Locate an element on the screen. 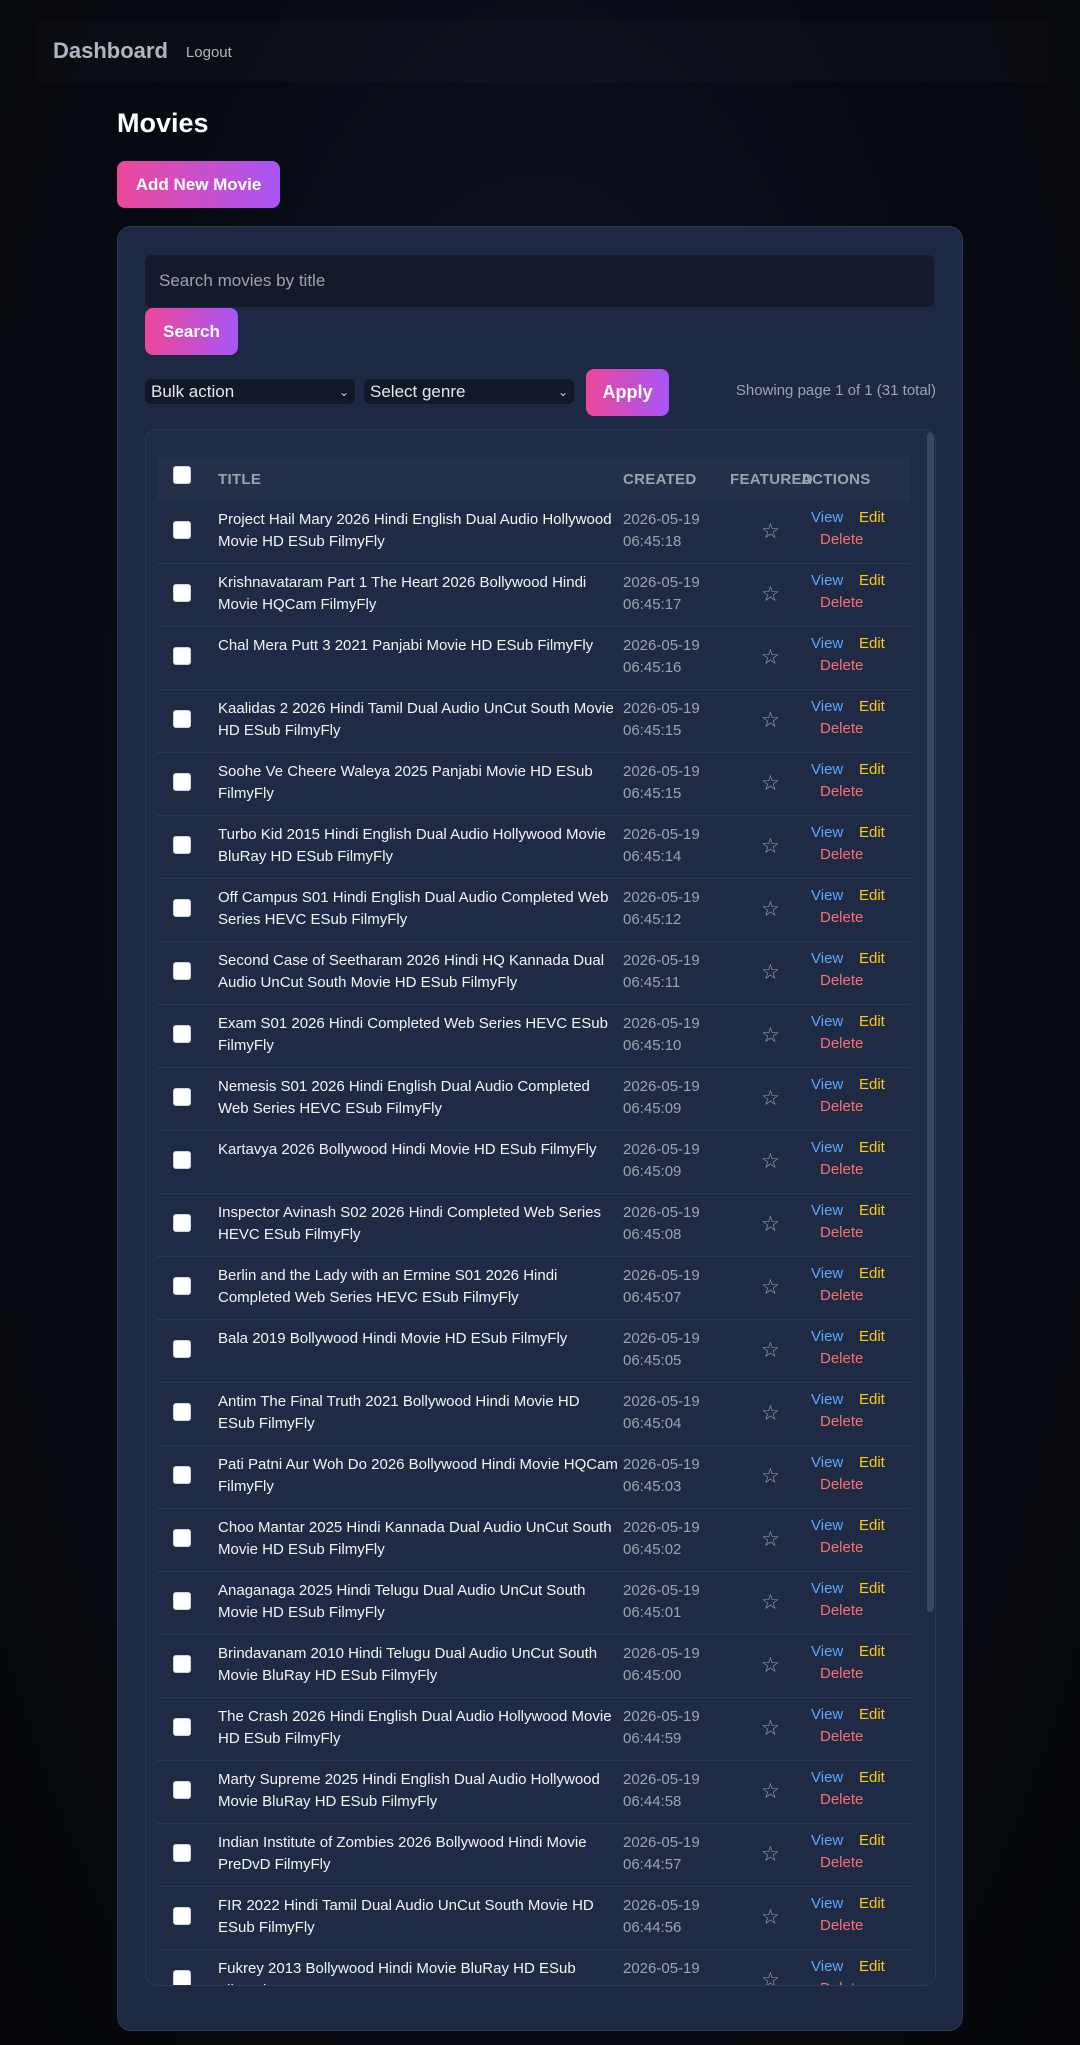 This screenshot has height=2045, width=1080. bulk-action-select: Bulk action ⌄ is located at coordinates (250, 391).